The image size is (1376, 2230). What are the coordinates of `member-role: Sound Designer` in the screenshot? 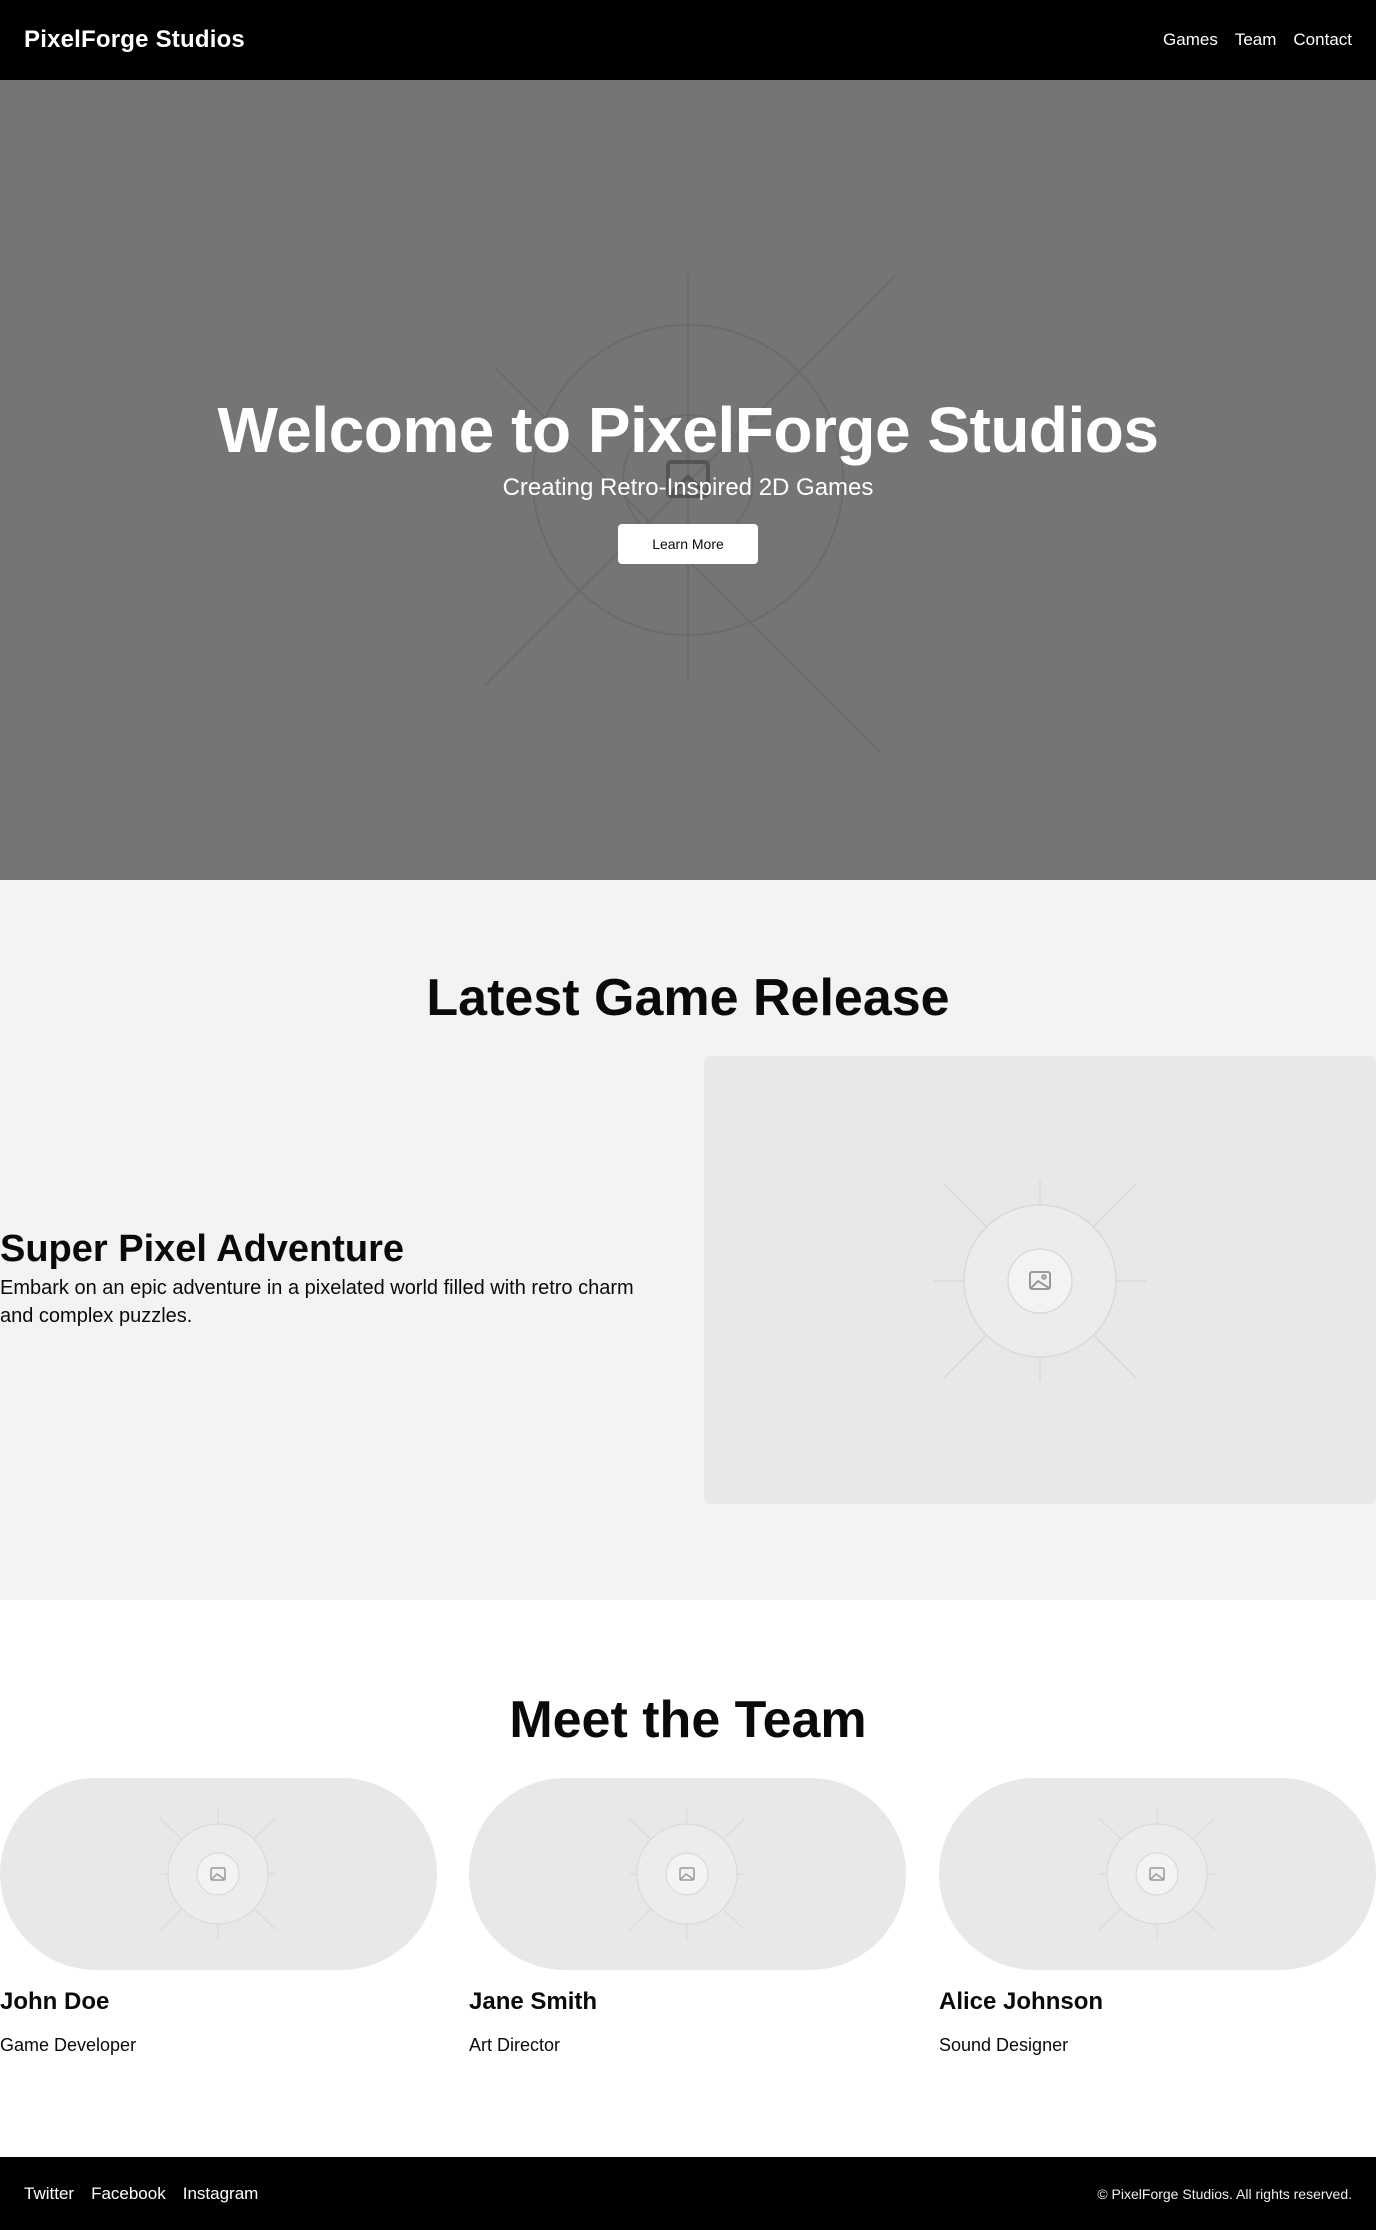 It's located at (1004, 2045).